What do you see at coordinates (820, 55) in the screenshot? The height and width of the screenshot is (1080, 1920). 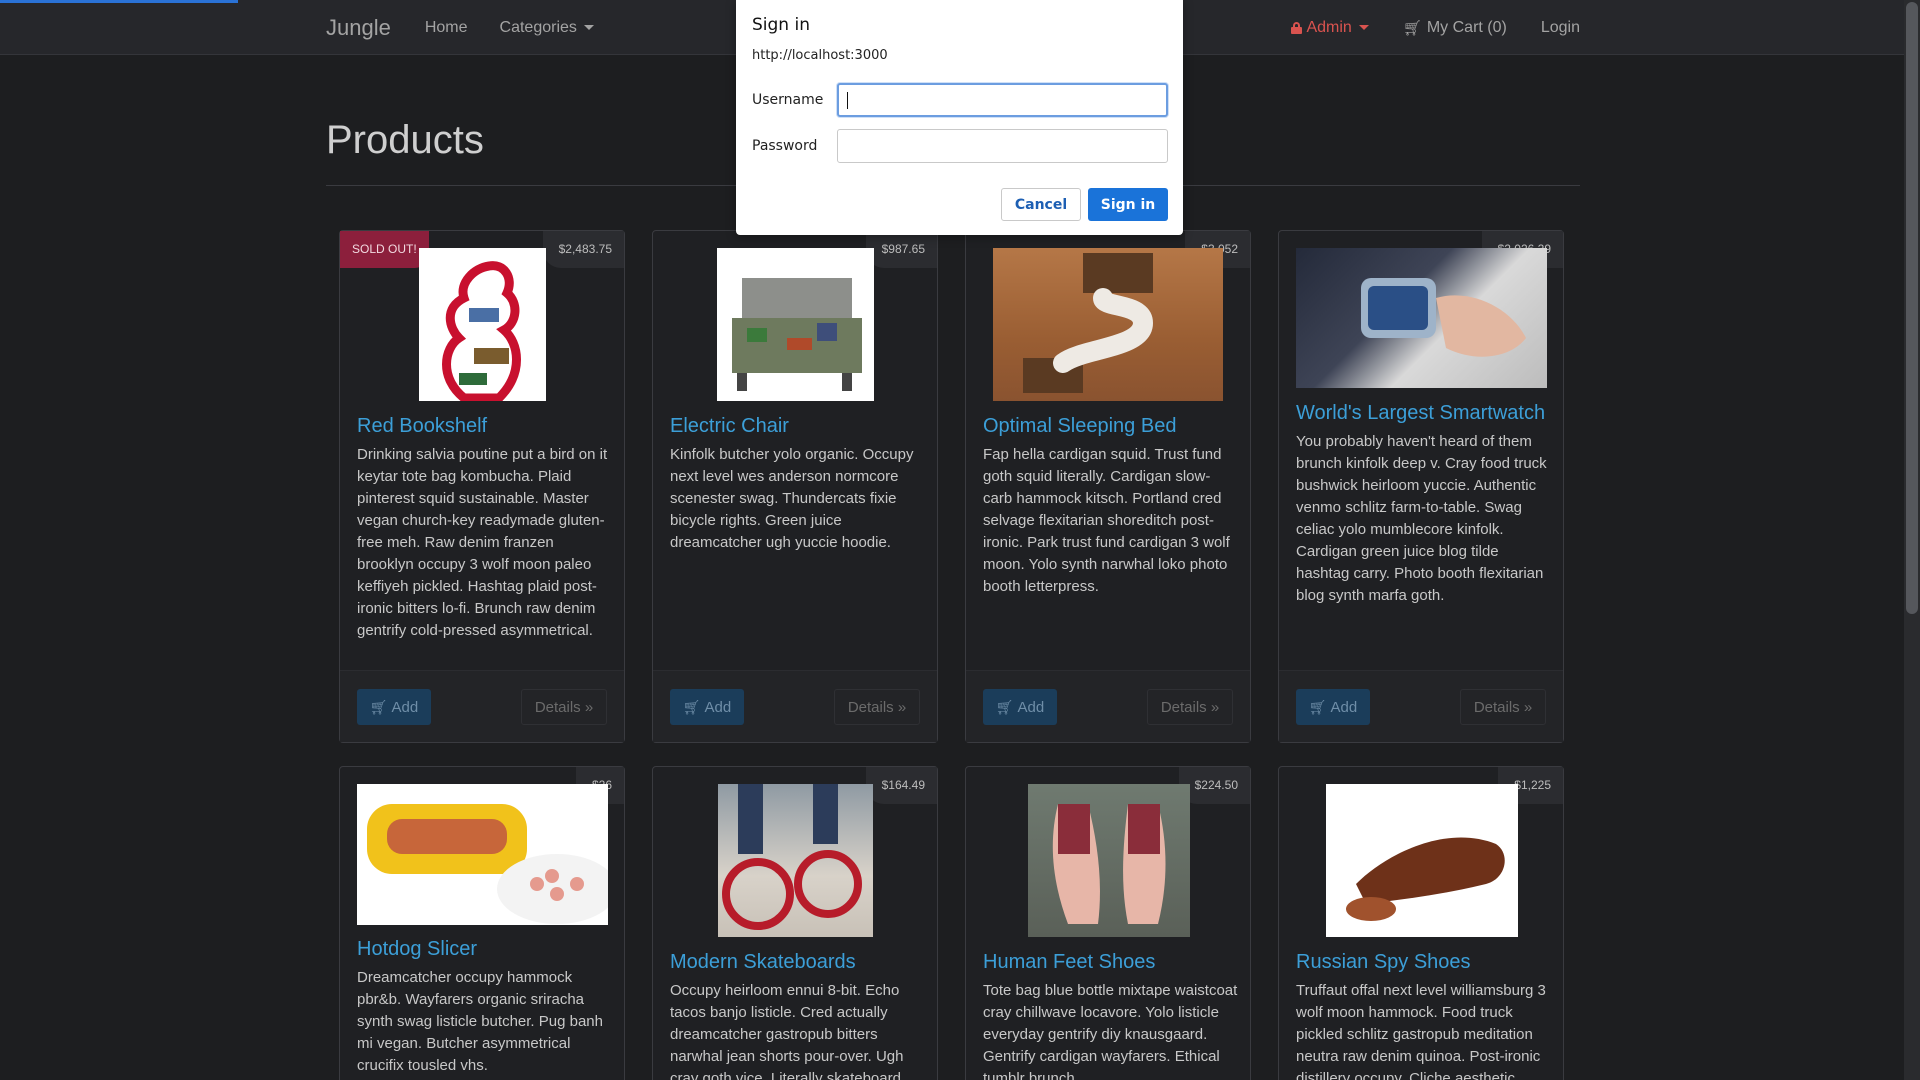 I see `dialog-origin: http://localhost:3000` at bounding box center [820, 55].